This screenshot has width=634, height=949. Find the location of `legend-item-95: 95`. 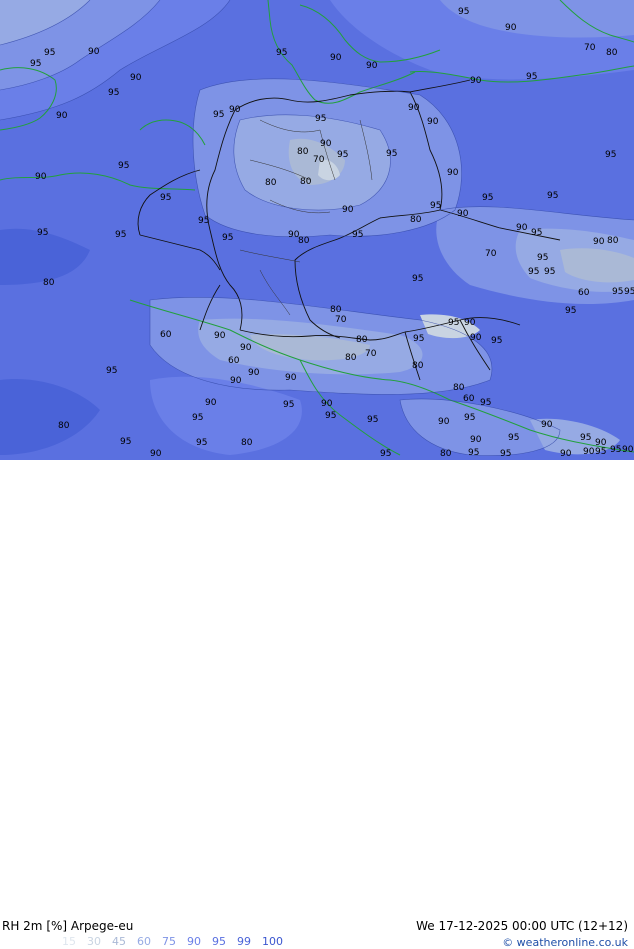

legend-item-95: 95 is located at coordinates (219, 941).